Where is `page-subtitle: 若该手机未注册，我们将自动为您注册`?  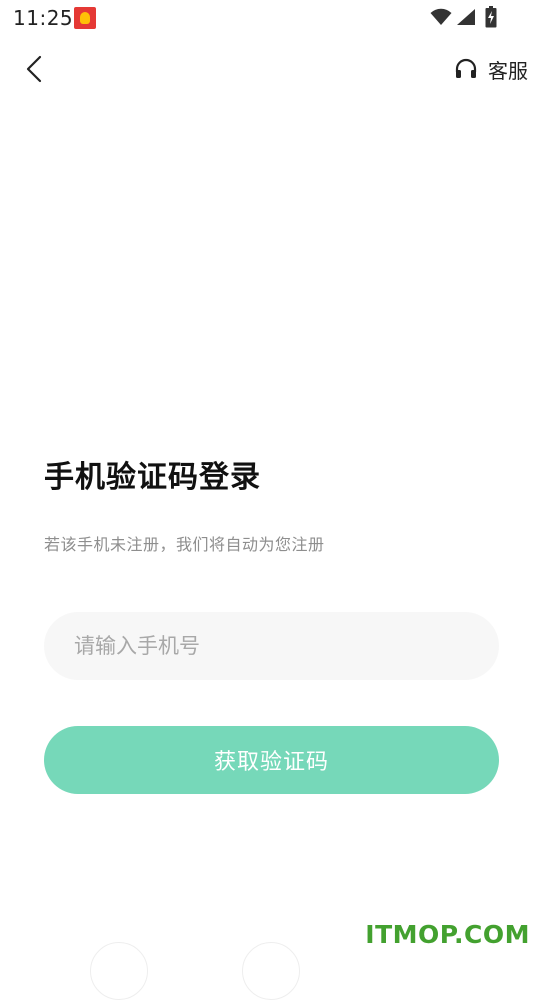 page-subtitle: 若该手机未注册，我们将自动为您注册 is located at coordinates (184, 544).